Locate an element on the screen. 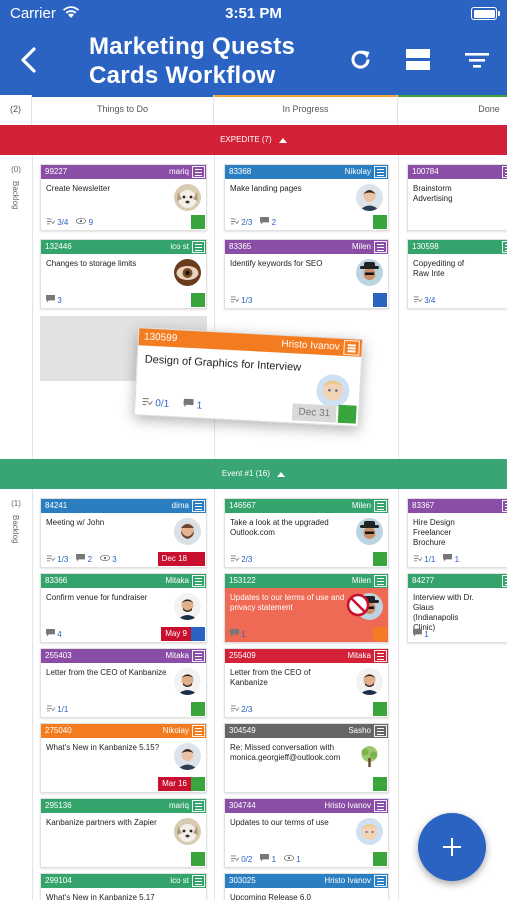 This screenshot has height=900, width=507. watcher-count: 9 is located at coordinates (91, 222).